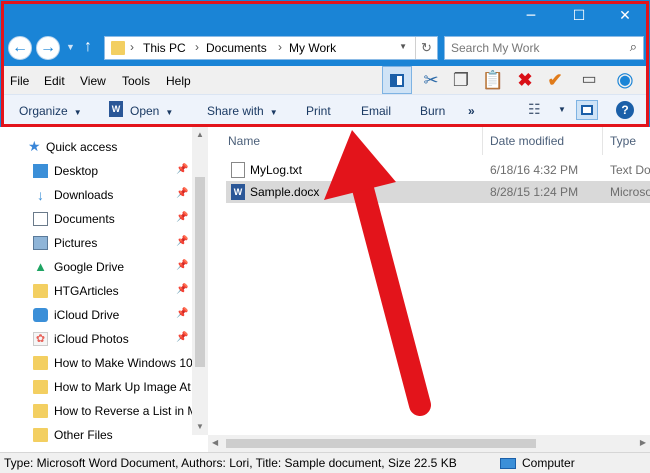 The width and height of the screenshot is (650, 473). I want to click on download-icon: ↓, so click(40, 195).